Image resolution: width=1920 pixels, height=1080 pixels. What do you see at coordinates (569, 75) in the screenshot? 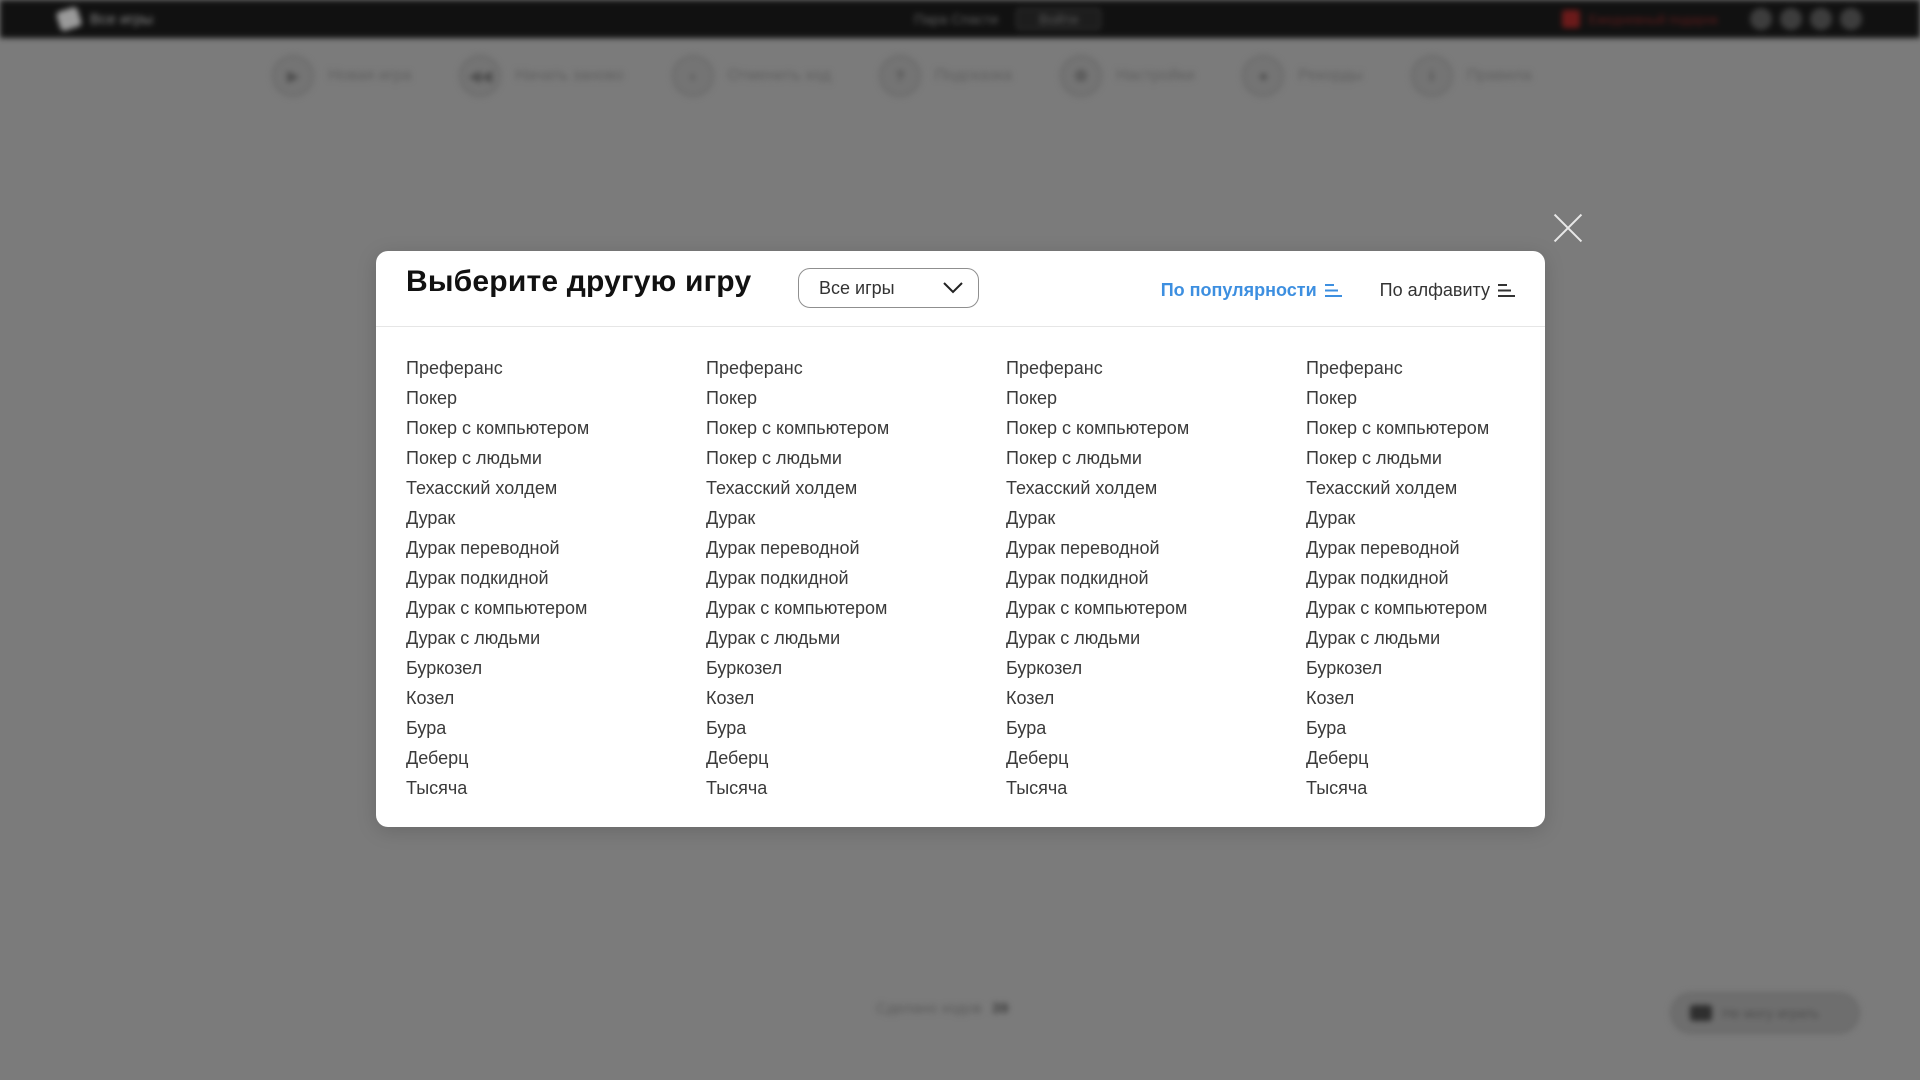
I see `tool-label: Начать заново` at bounding box center [569, 75].